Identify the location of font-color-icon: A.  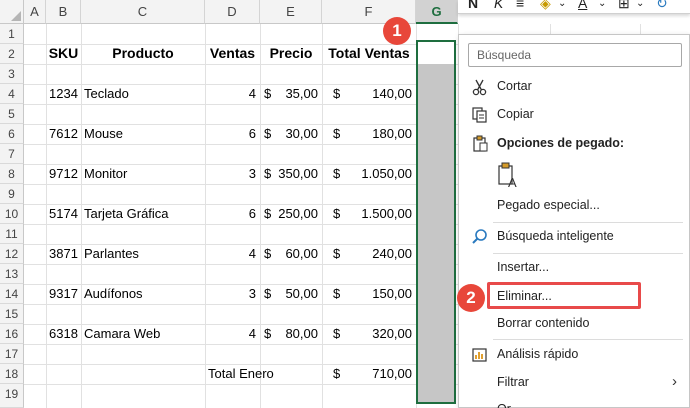
(582, 5).